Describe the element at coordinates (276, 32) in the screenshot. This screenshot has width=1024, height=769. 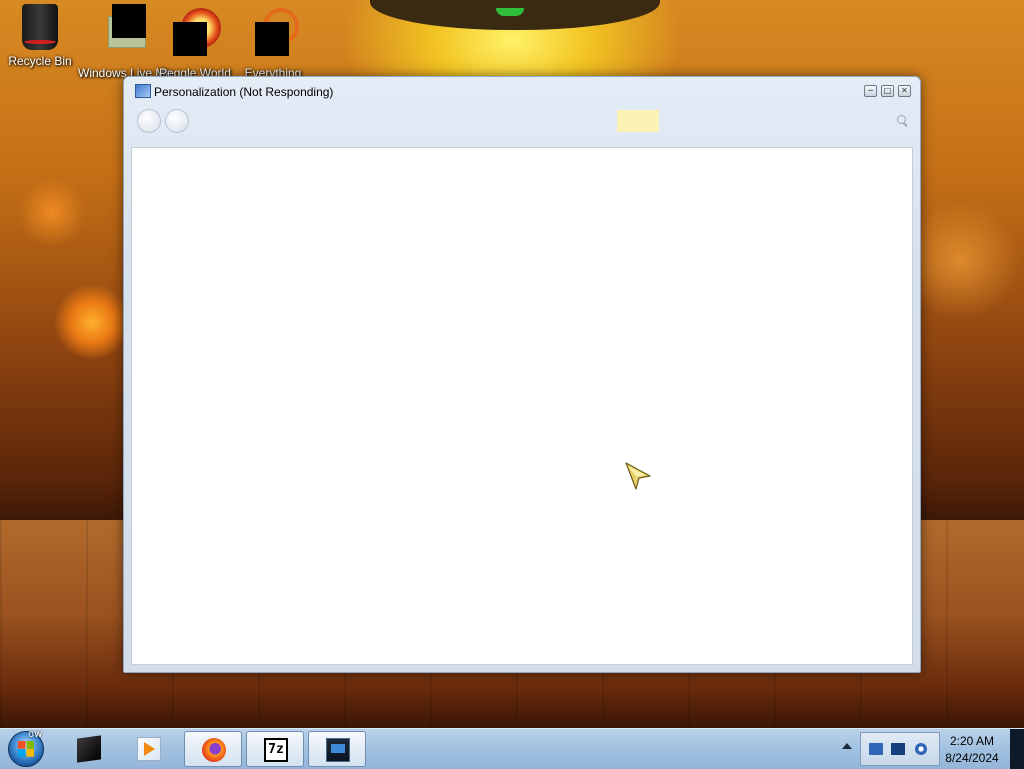
I see `everything-search-icon` at that location.